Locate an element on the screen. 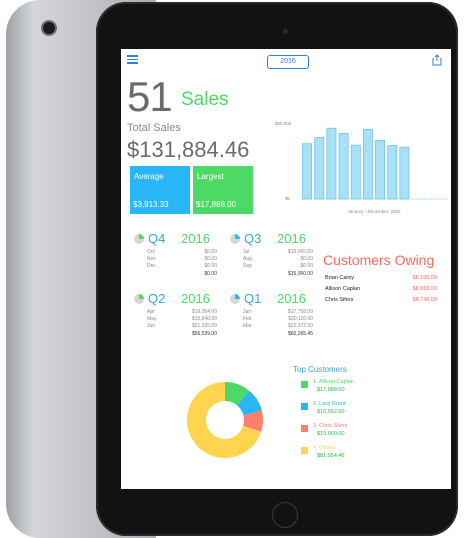  quarter-name: Q1 is located at coordinates (253, 298).